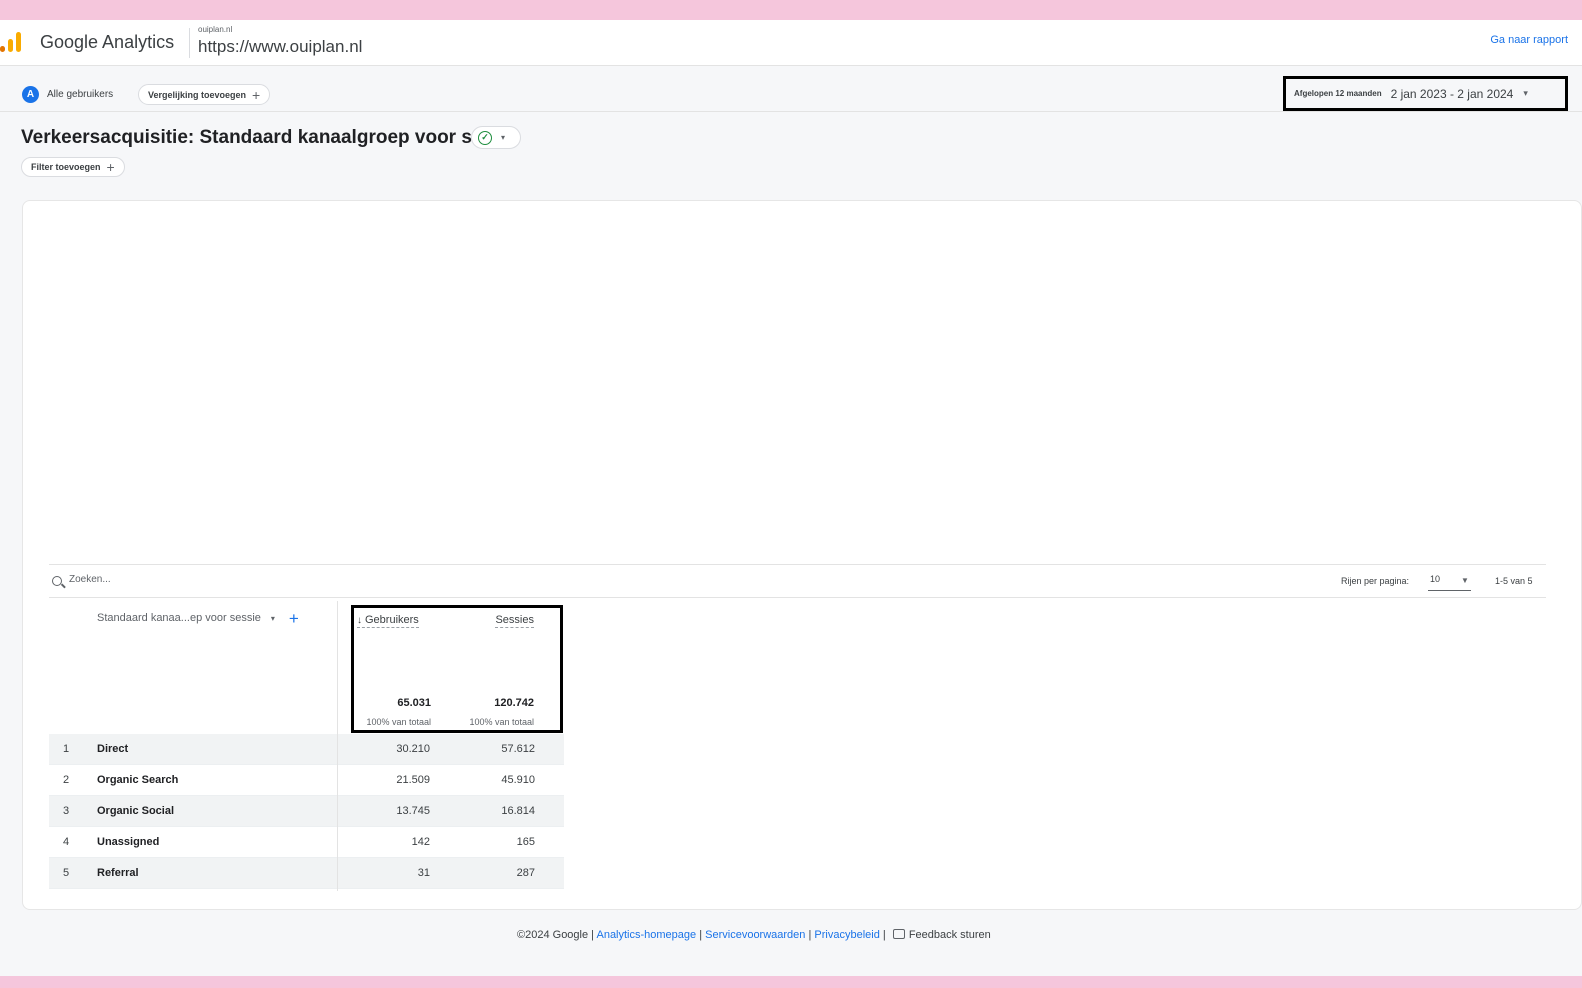  What do you see at coordinates (1375, 581) in the screenshot?
I see `rows-per-page-label: Rijen per pagina:` at bounding box center [1375, 581].